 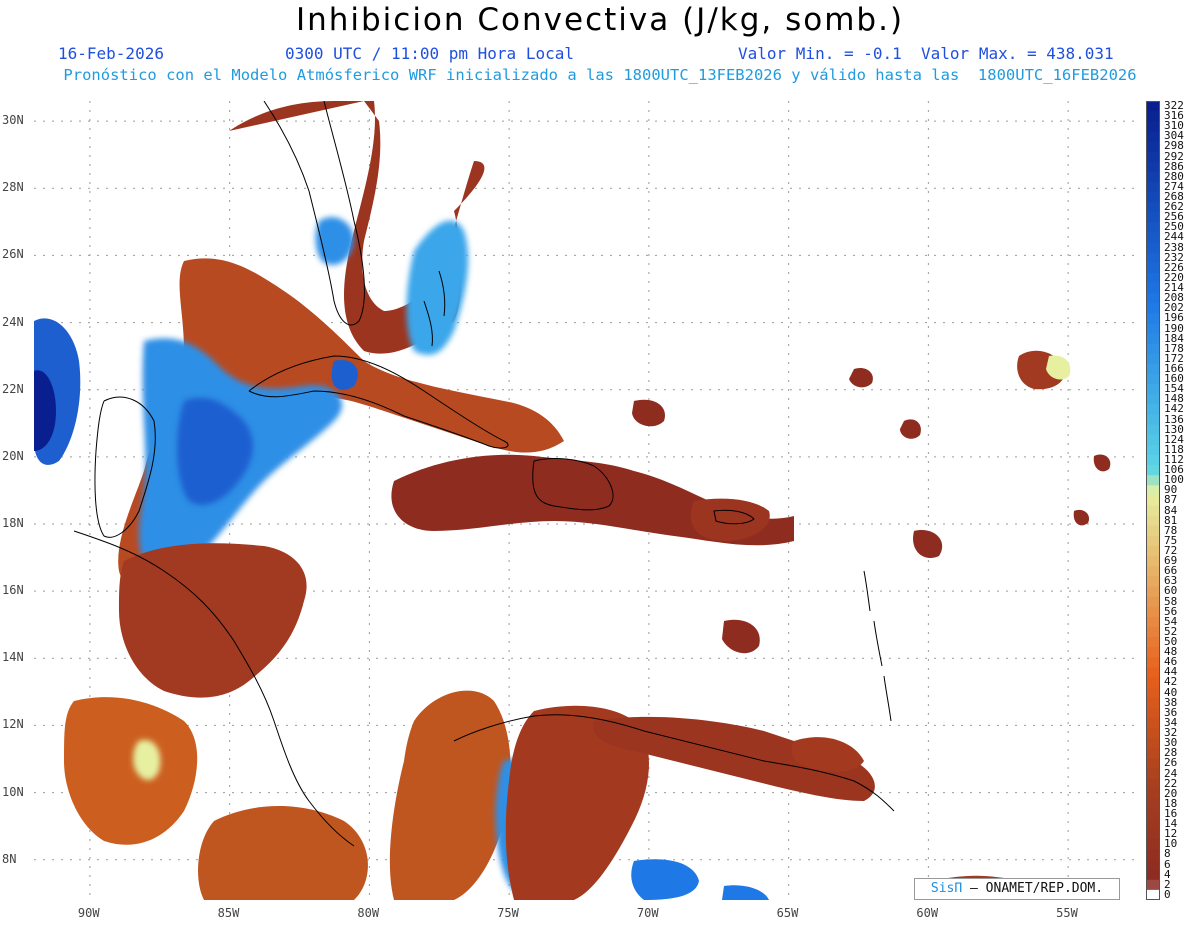 I want to click on cin-region-costa-rica, so click(x=283, y=853).